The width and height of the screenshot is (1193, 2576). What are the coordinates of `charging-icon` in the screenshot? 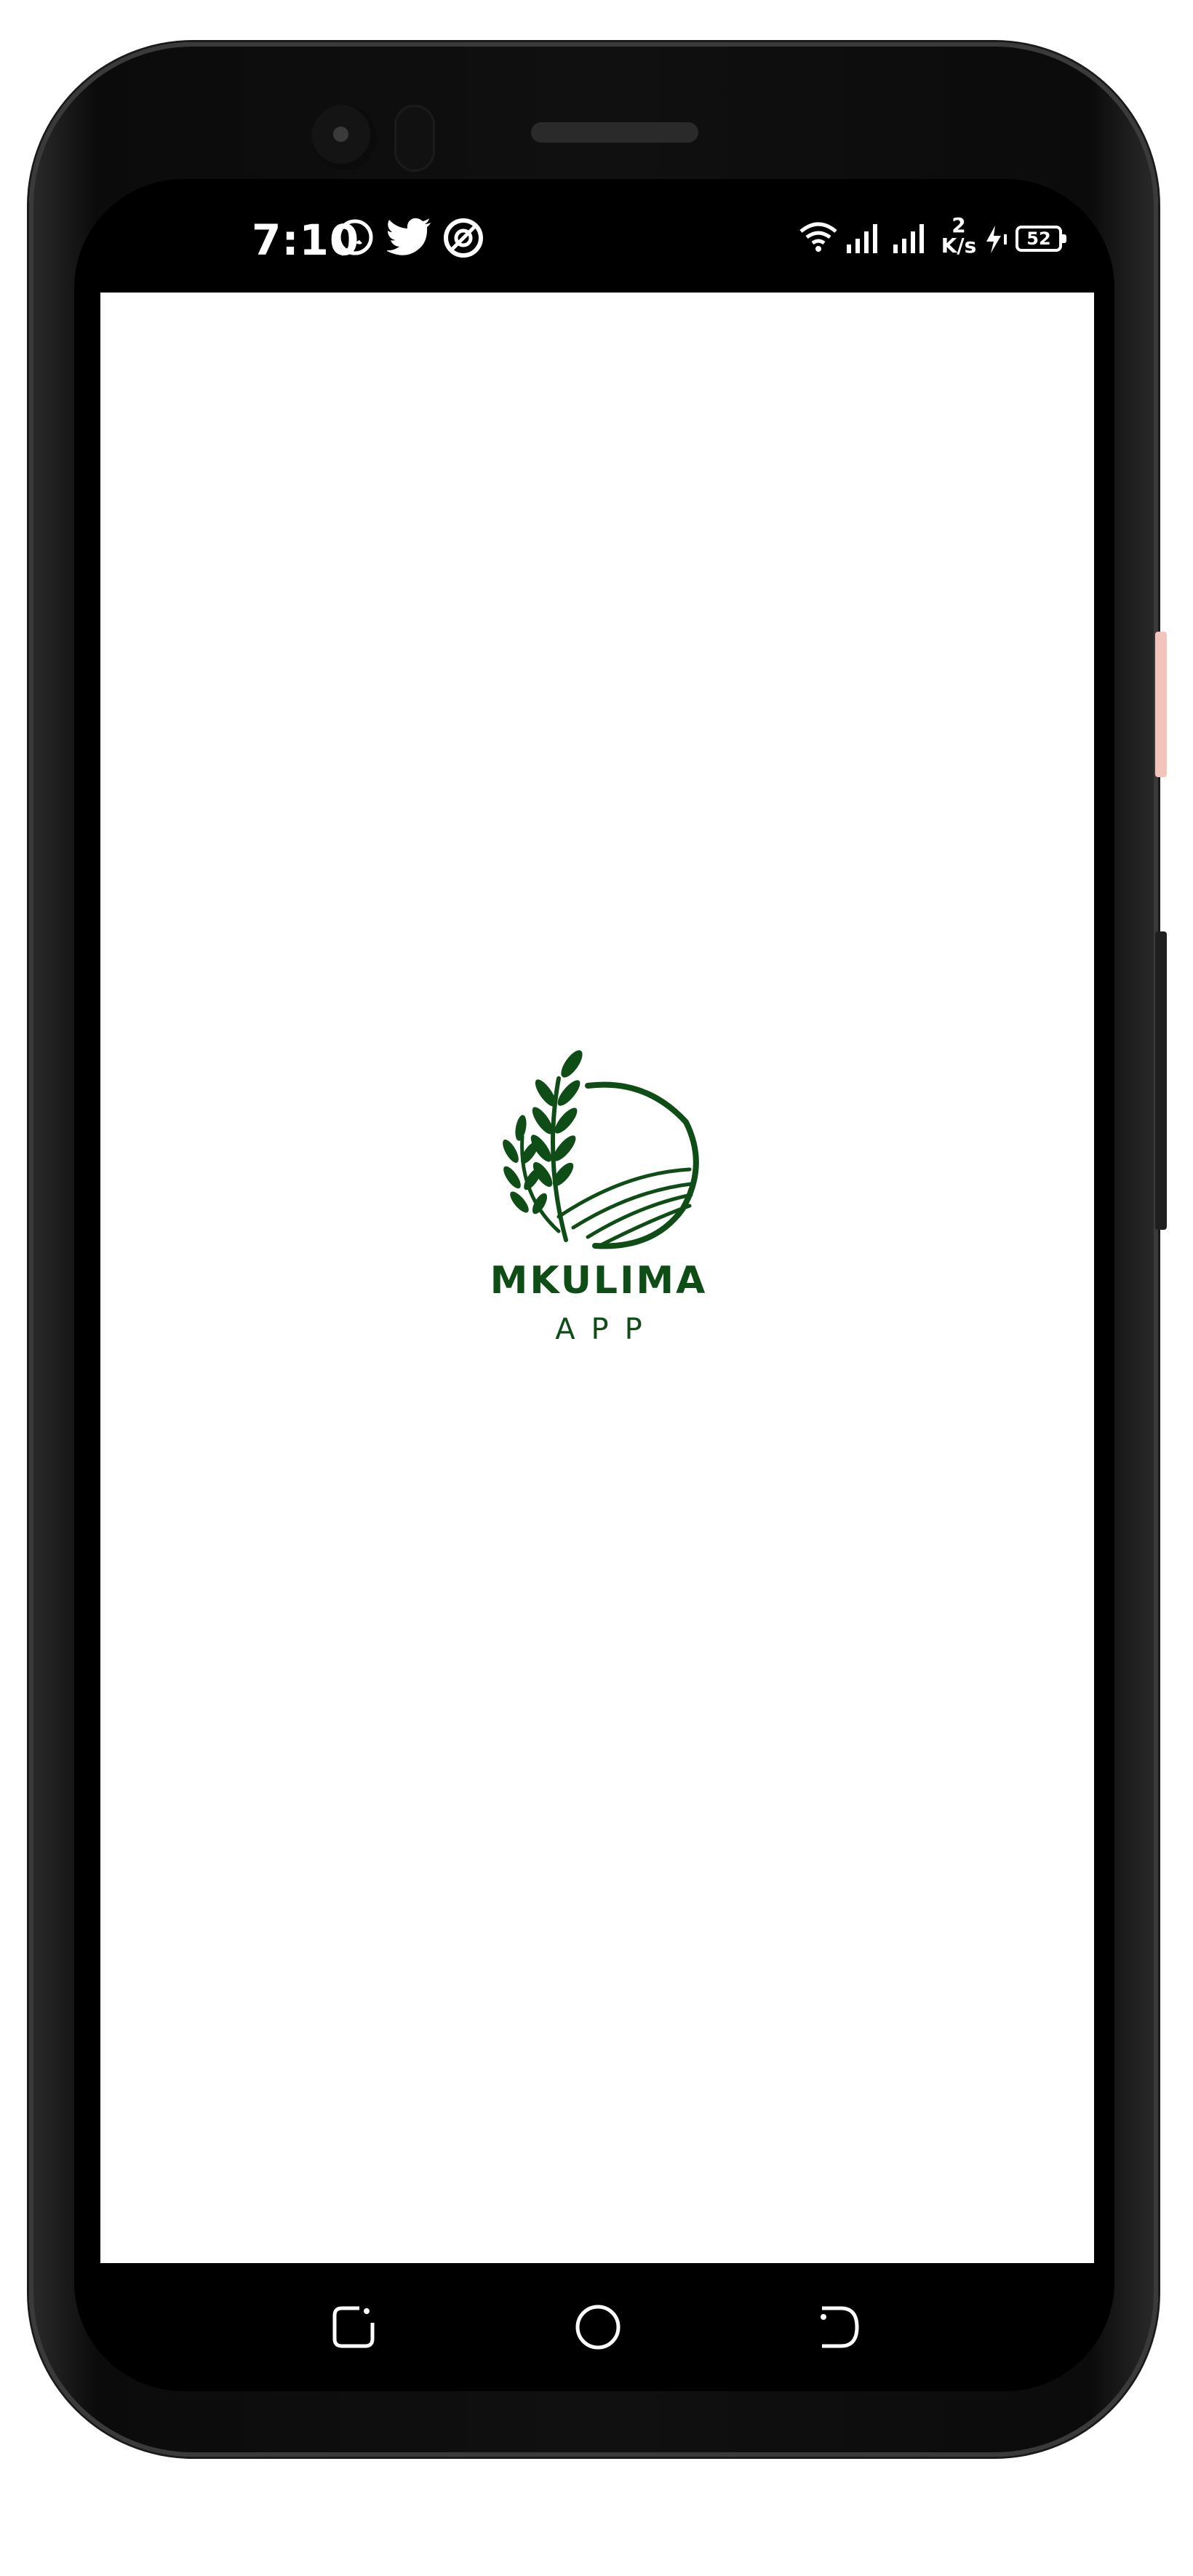 It's located at (996, 239).